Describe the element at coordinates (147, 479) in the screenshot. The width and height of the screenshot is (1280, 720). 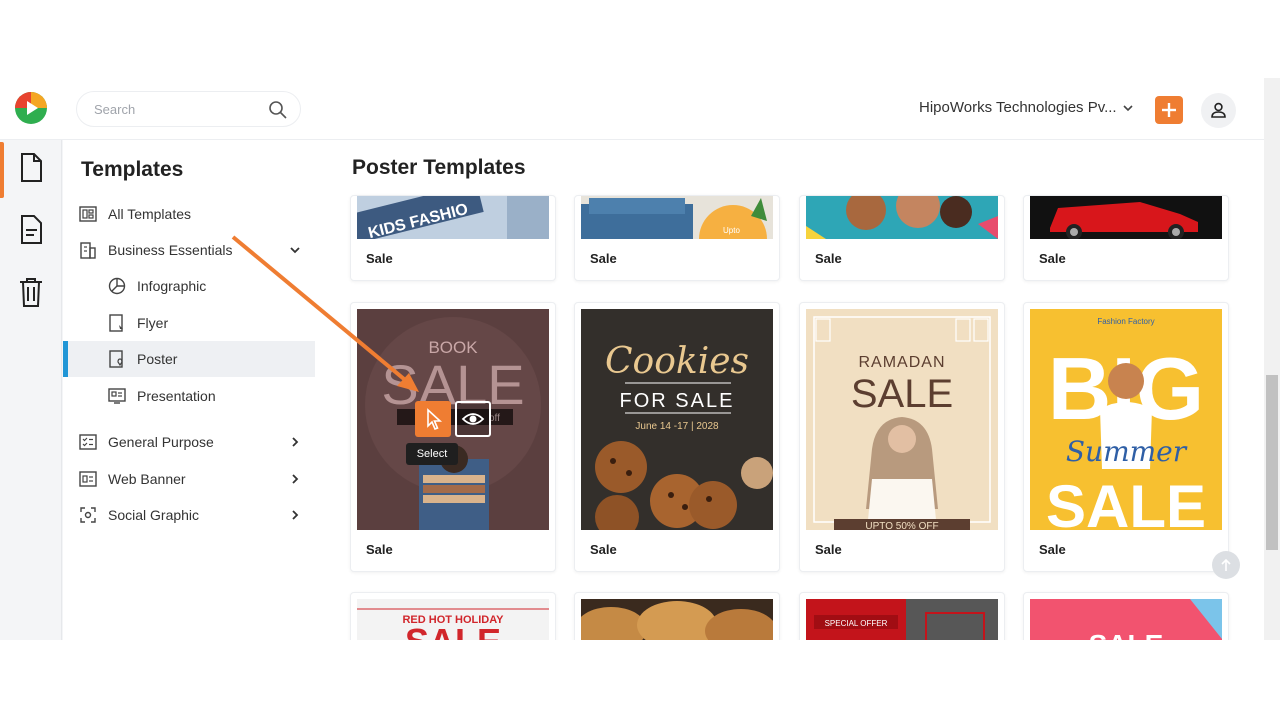
I see `sidebar-item-label: Web Banner` at that location.